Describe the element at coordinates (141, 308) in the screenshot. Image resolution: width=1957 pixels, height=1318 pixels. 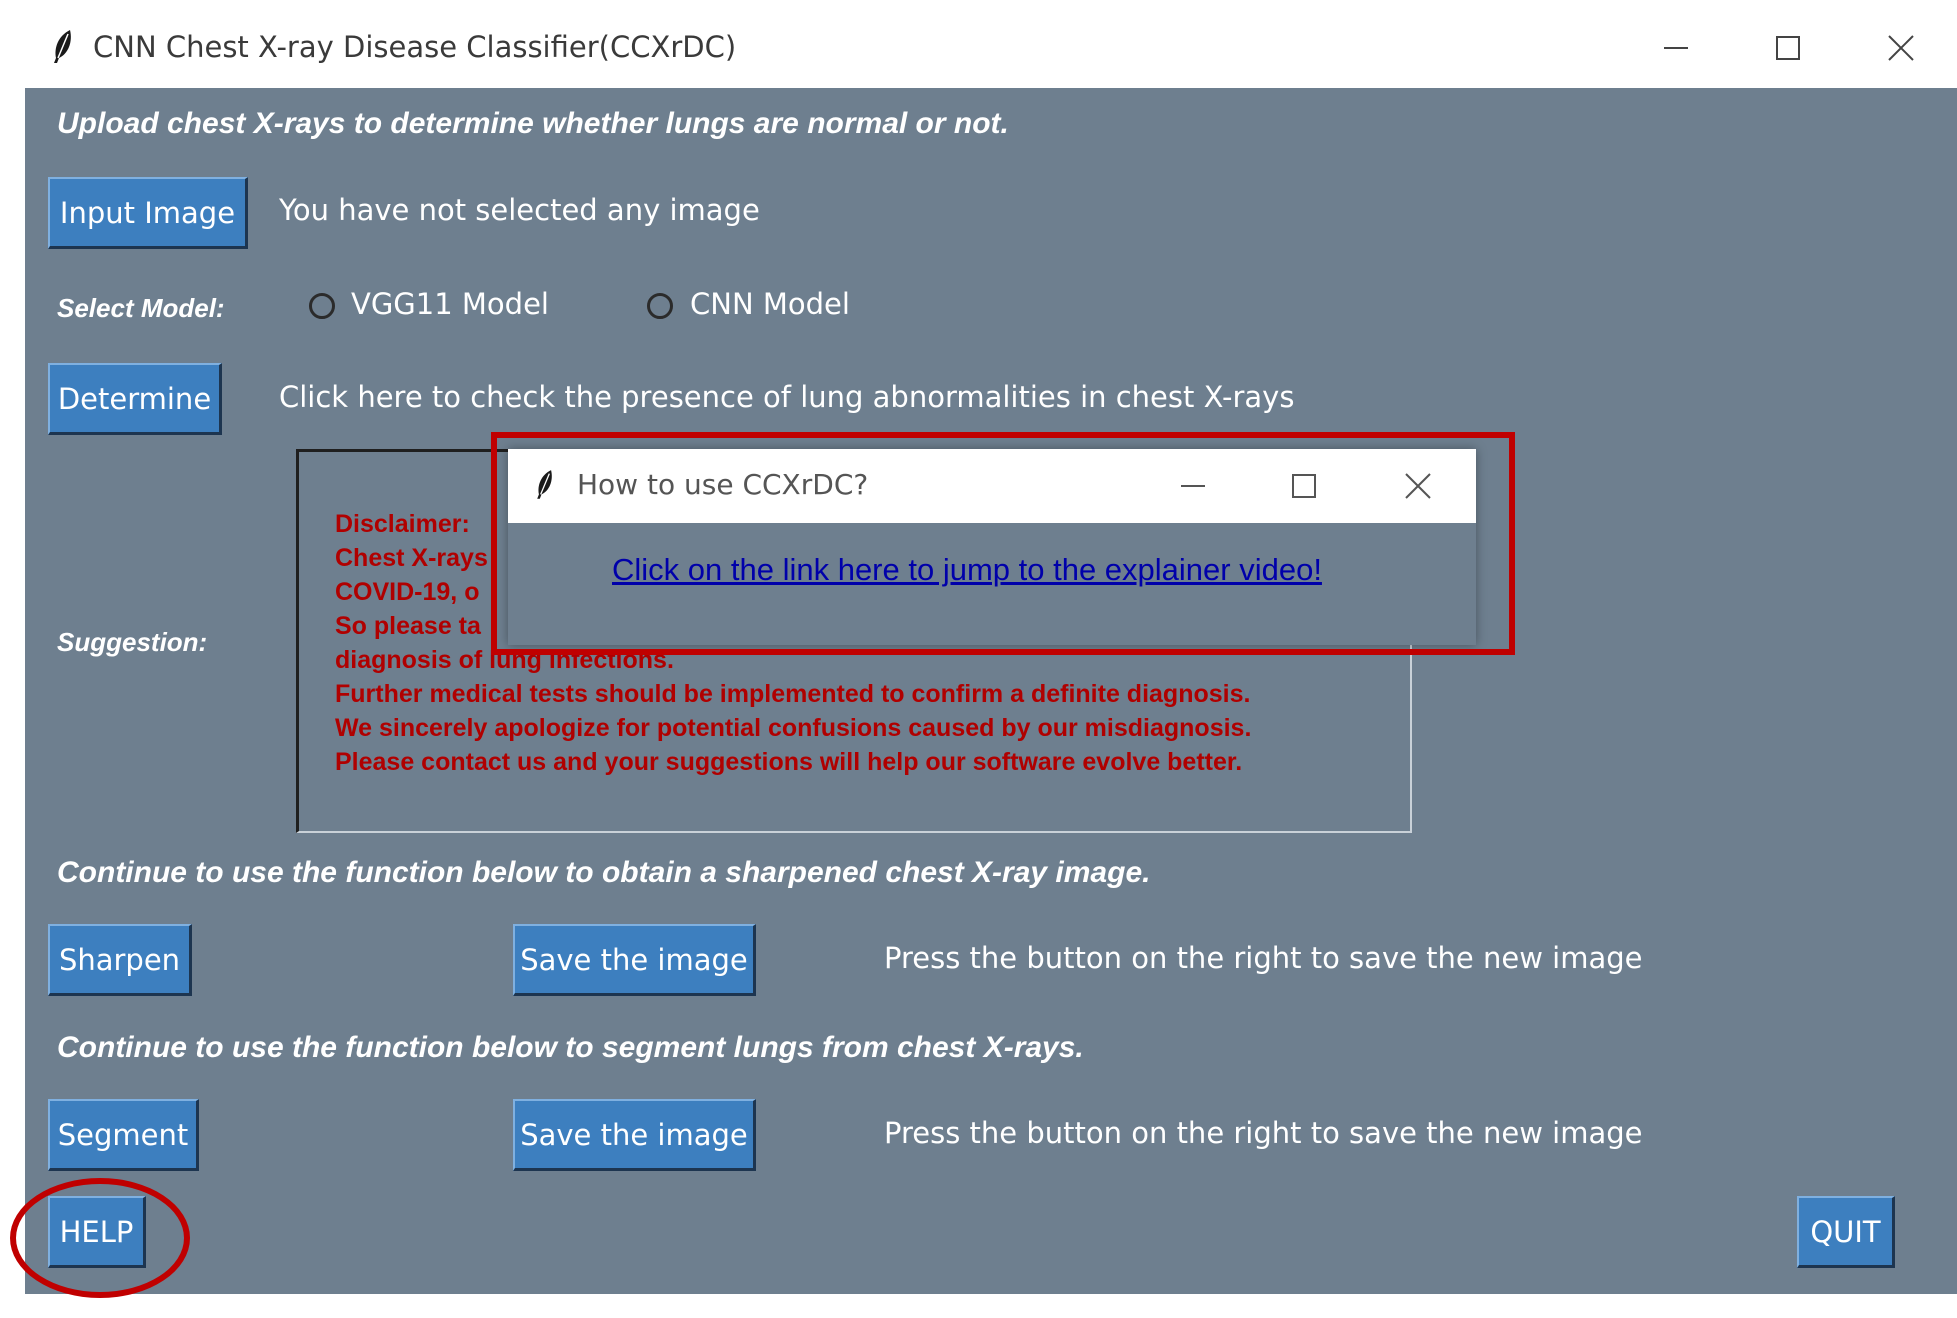
I see `select-model-label: Select Model:` at that location.